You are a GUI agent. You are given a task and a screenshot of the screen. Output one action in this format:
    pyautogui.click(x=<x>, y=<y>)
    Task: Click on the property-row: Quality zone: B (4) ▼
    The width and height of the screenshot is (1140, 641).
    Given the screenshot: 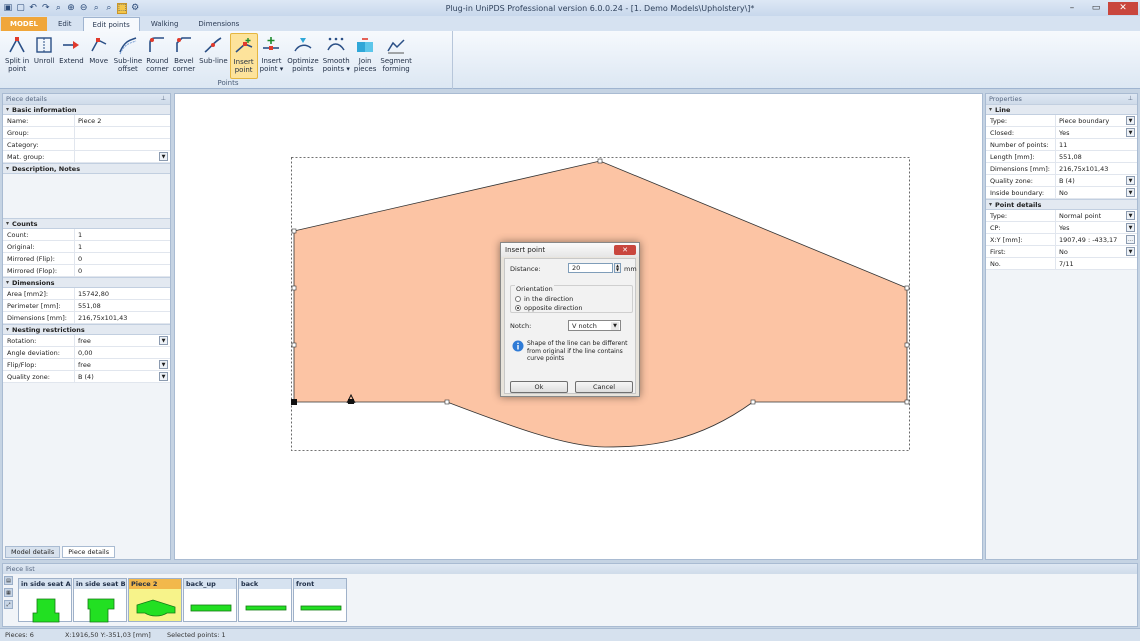 What is the action you would take?
    pyautogui.click(x=1061, y=181)
    